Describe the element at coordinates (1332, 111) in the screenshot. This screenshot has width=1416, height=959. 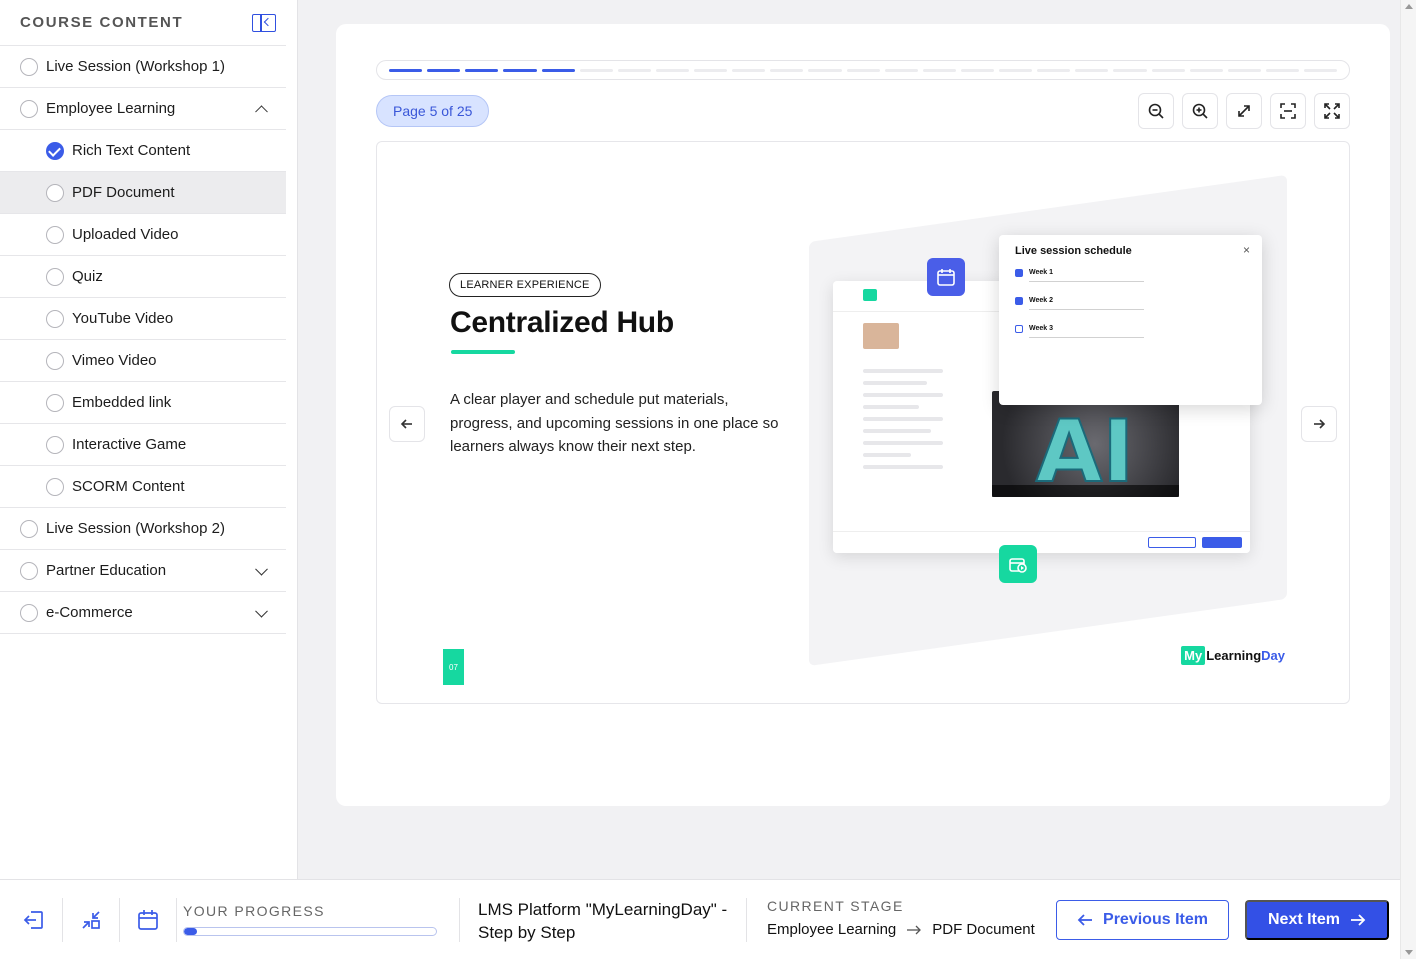
I see `fullscreen-button` at that location.